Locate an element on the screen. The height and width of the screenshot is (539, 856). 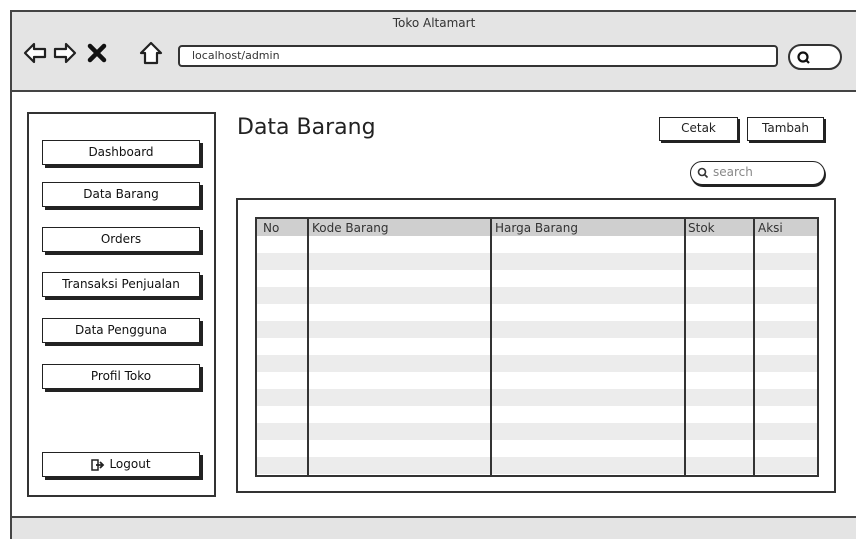
back-icon is located at coordinates (35, 53).